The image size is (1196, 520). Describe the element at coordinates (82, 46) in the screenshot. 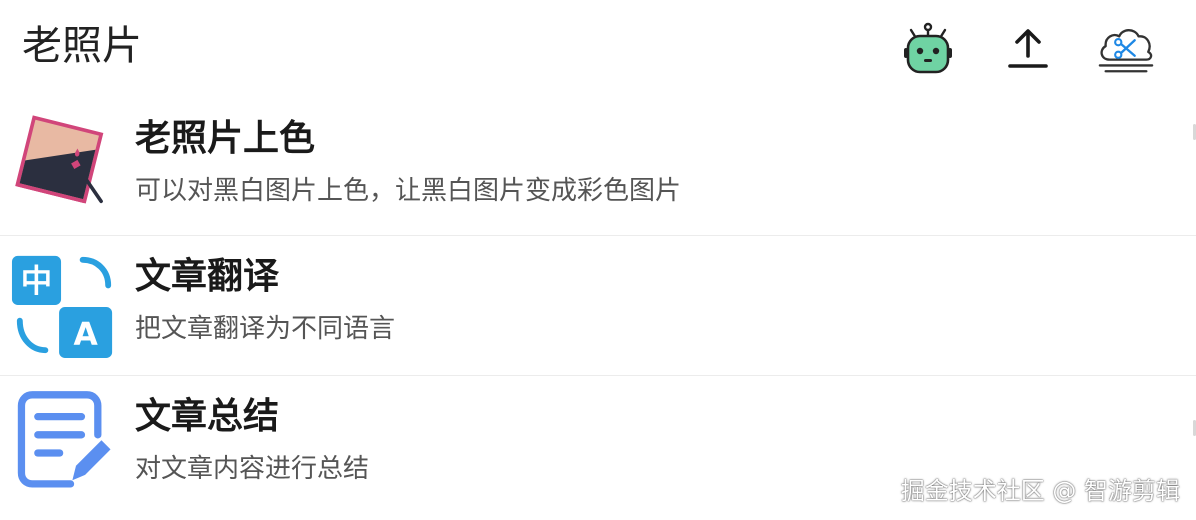

I see `page-title: 老照片` at that location.